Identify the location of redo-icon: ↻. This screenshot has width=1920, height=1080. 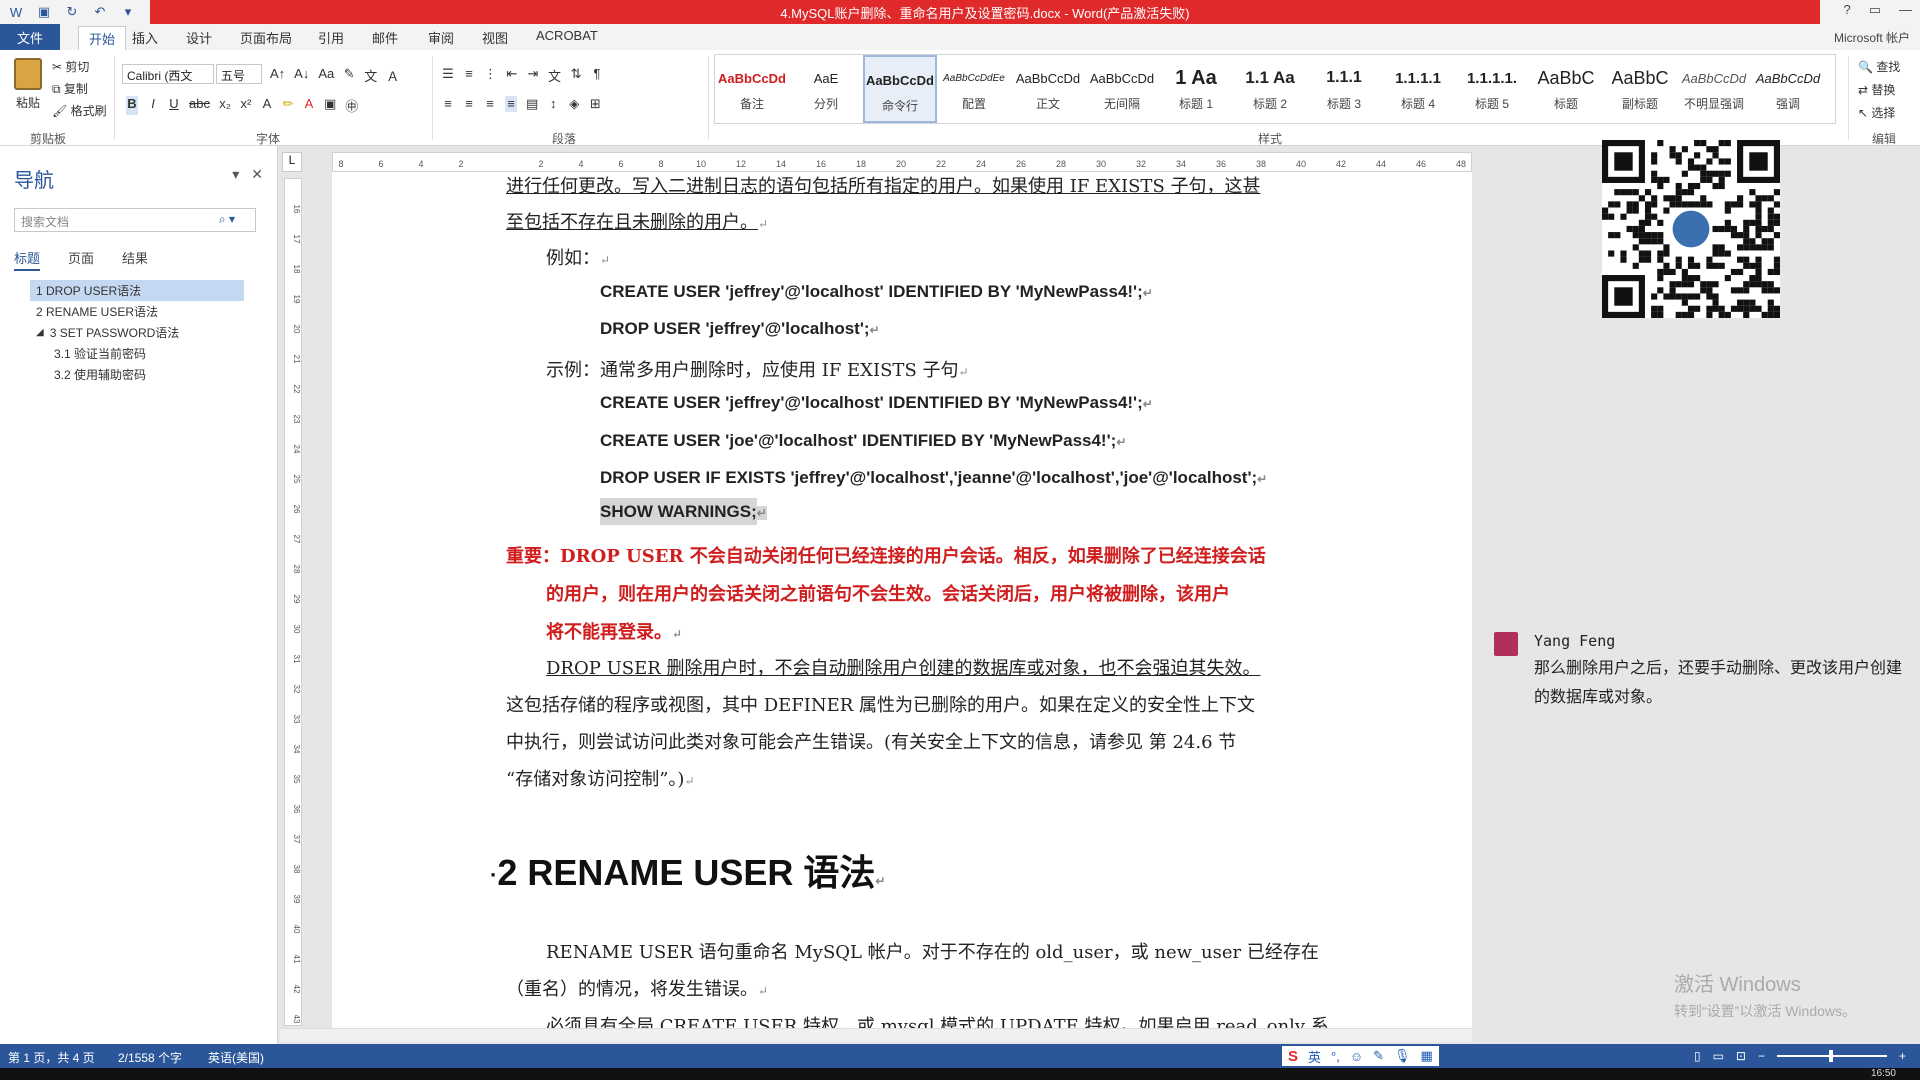
(72, 12).